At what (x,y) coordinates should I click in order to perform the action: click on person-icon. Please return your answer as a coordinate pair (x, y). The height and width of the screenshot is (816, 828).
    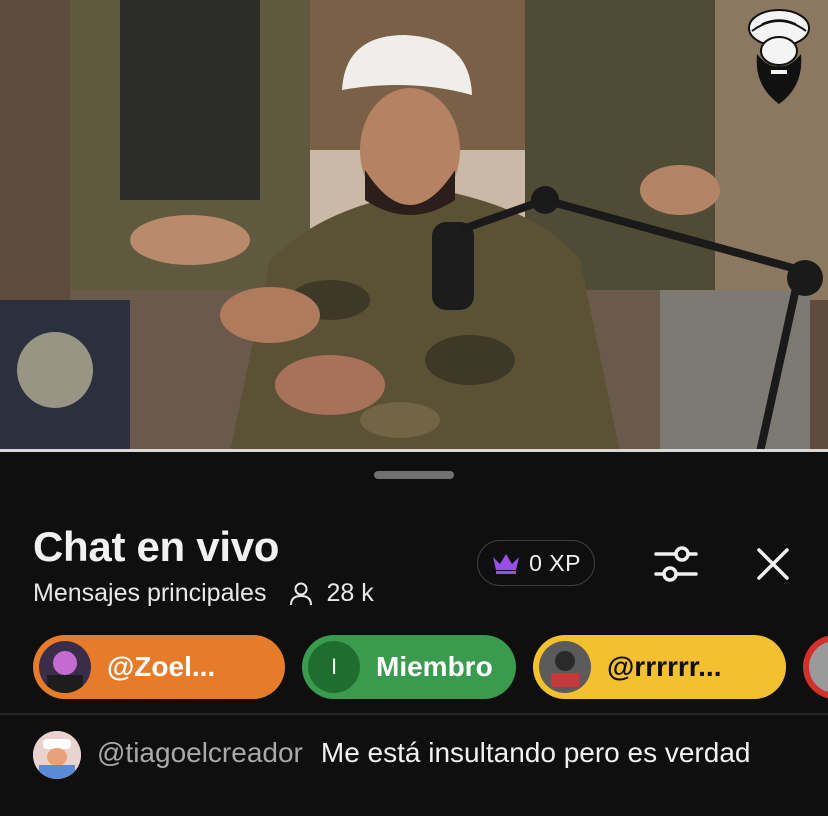
    Looking at the image, I should click on (301, 593).